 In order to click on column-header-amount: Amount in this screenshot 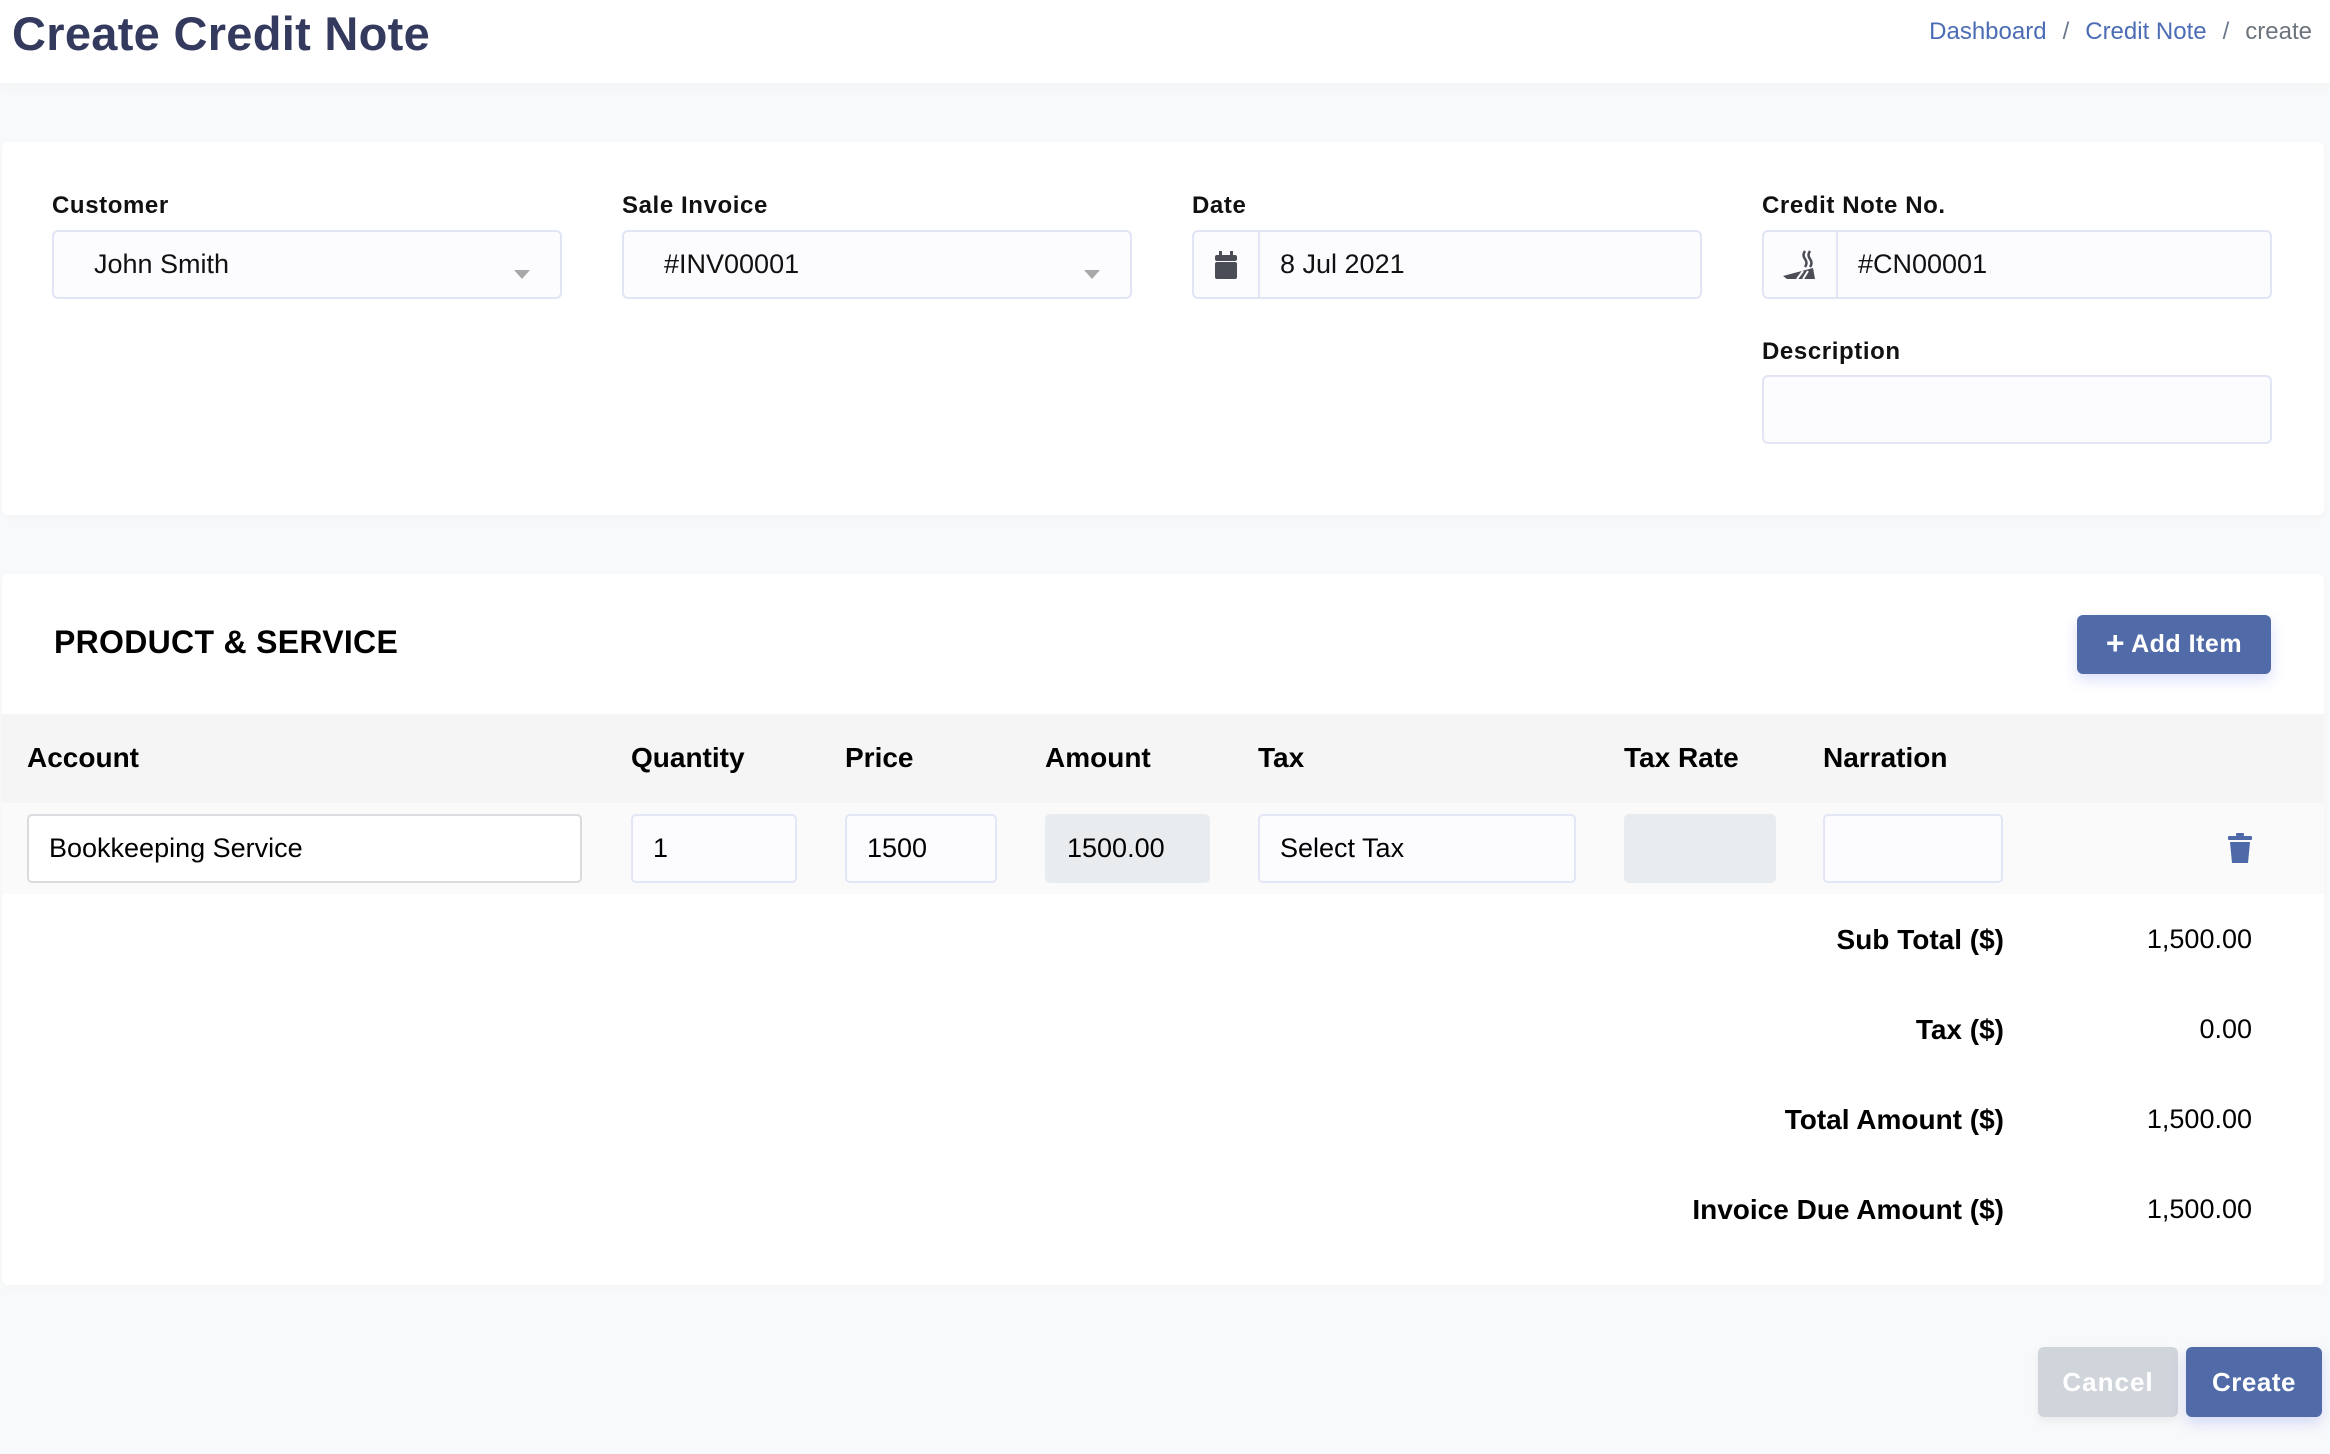, I will do `click(1098, 757)`.